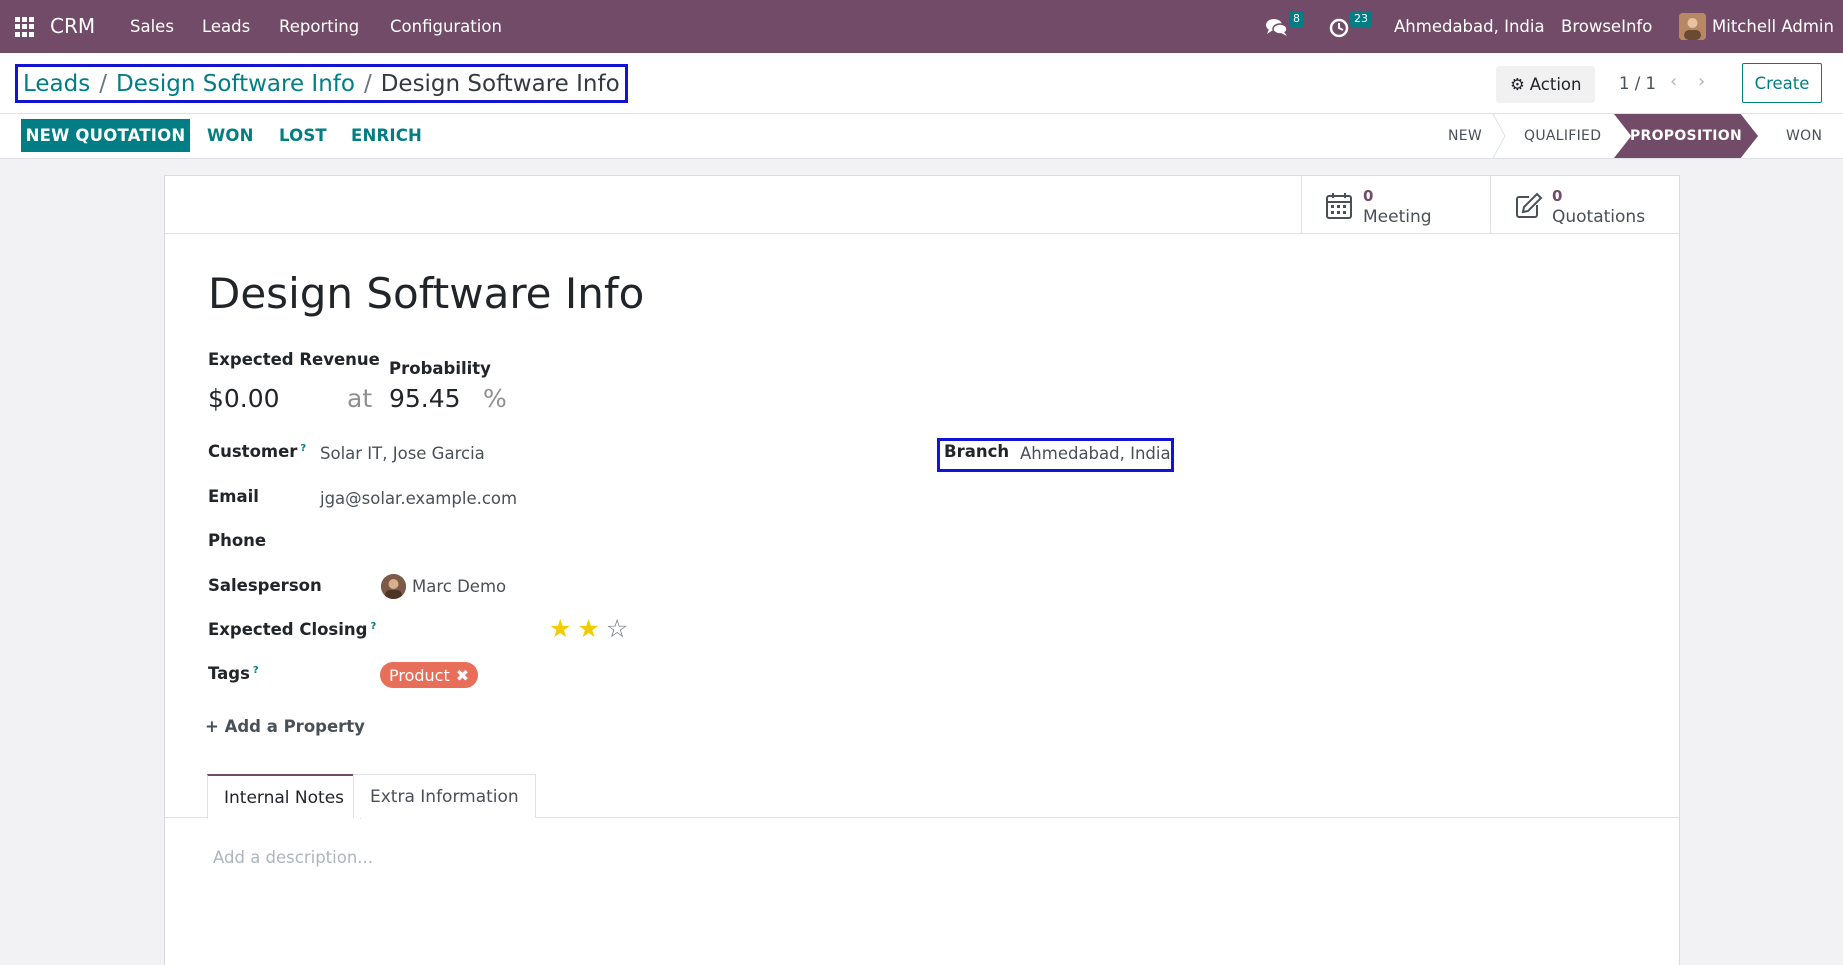 The width and height of the screenshot is (1843, 965). Describe the element at coordinates (1361, 19) in the screenshot. I see `activities-badge: 23` at that location.